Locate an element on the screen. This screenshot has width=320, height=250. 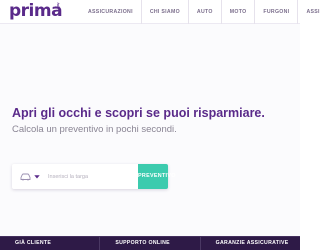
footer-link-gia-cliente: GIÀ CLIENTE is located at coordinates (50, 243).